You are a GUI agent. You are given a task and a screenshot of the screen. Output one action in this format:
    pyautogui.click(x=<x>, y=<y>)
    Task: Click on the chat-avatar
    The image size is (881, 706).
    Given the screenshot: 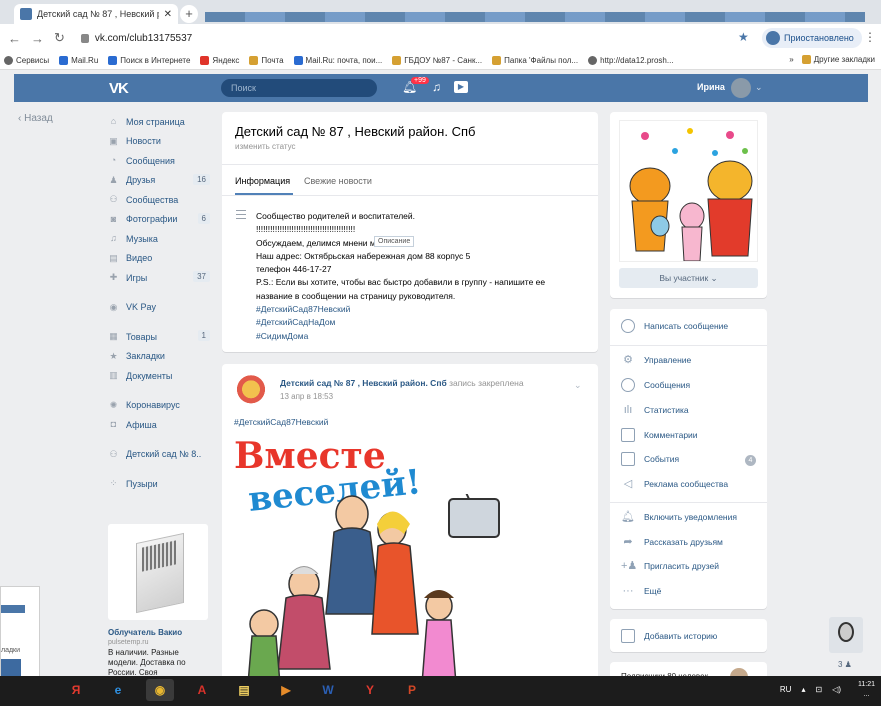 What is the action you would take?
    pyautogui.click(x=846, y=635)
    